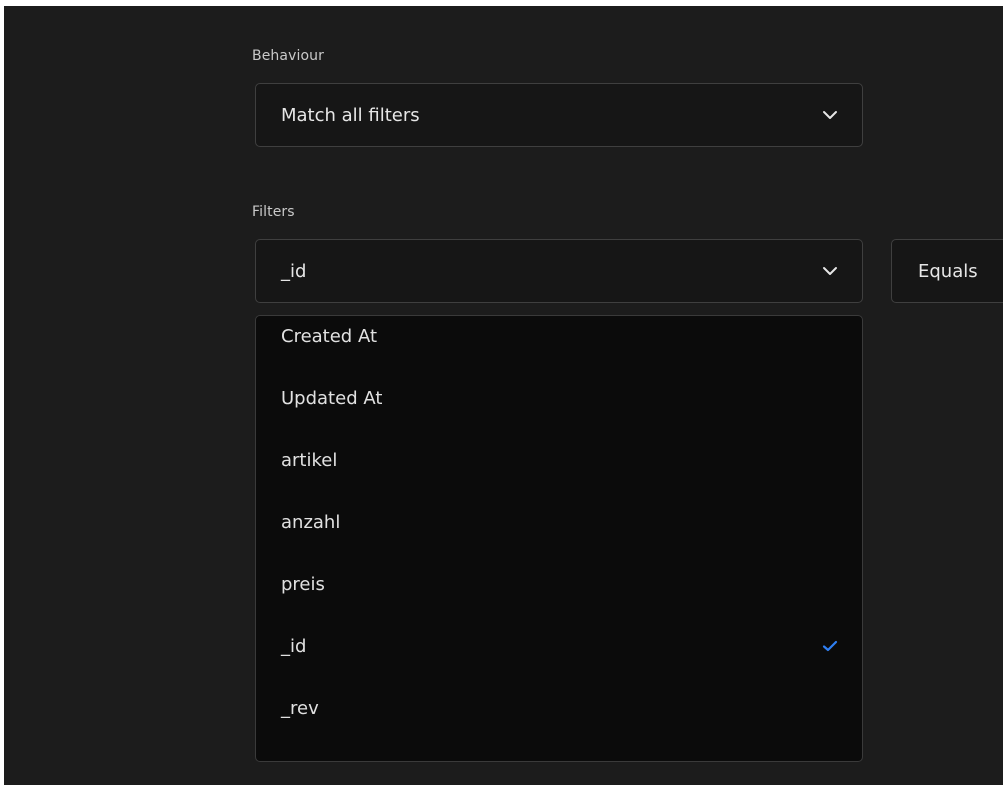 The image size is (1003, 785). What do you see at coordinates (559, 115) in the screenshot?
I see `behaviour-select: Match all filters` at bounding box center [559, 115].